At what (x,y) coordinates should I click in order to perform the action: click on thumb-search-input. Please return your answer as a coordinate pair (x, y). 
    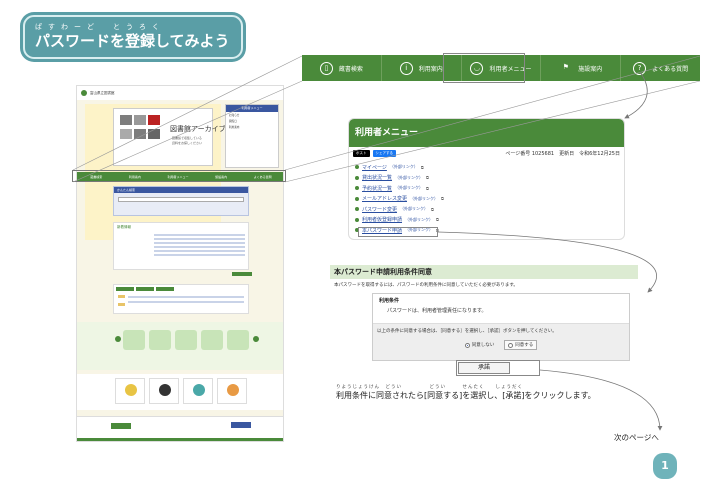
    Looking at the image, I should click on (181, 199).